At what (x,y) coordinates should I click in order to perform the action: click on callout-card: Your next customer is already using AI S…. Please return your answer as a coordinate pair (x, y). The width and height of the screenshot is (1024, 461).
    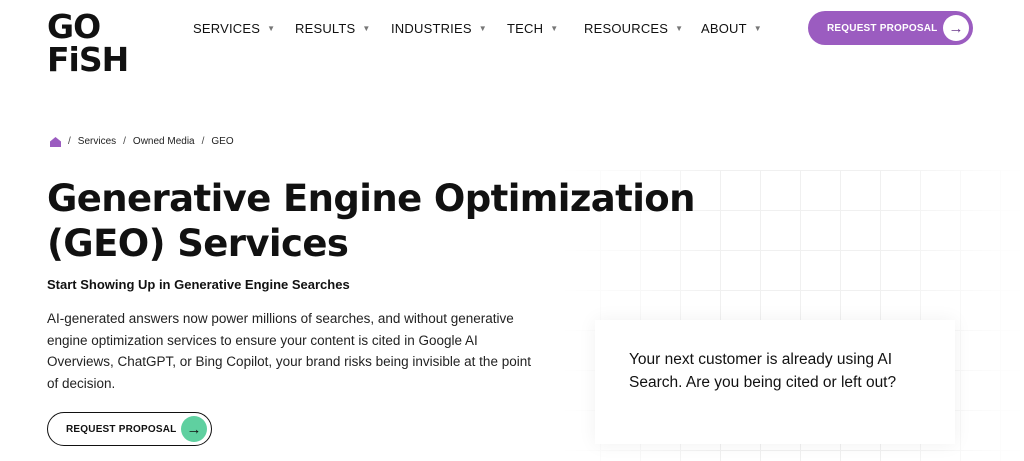
    Looking at the image, I should click on (775, 382).